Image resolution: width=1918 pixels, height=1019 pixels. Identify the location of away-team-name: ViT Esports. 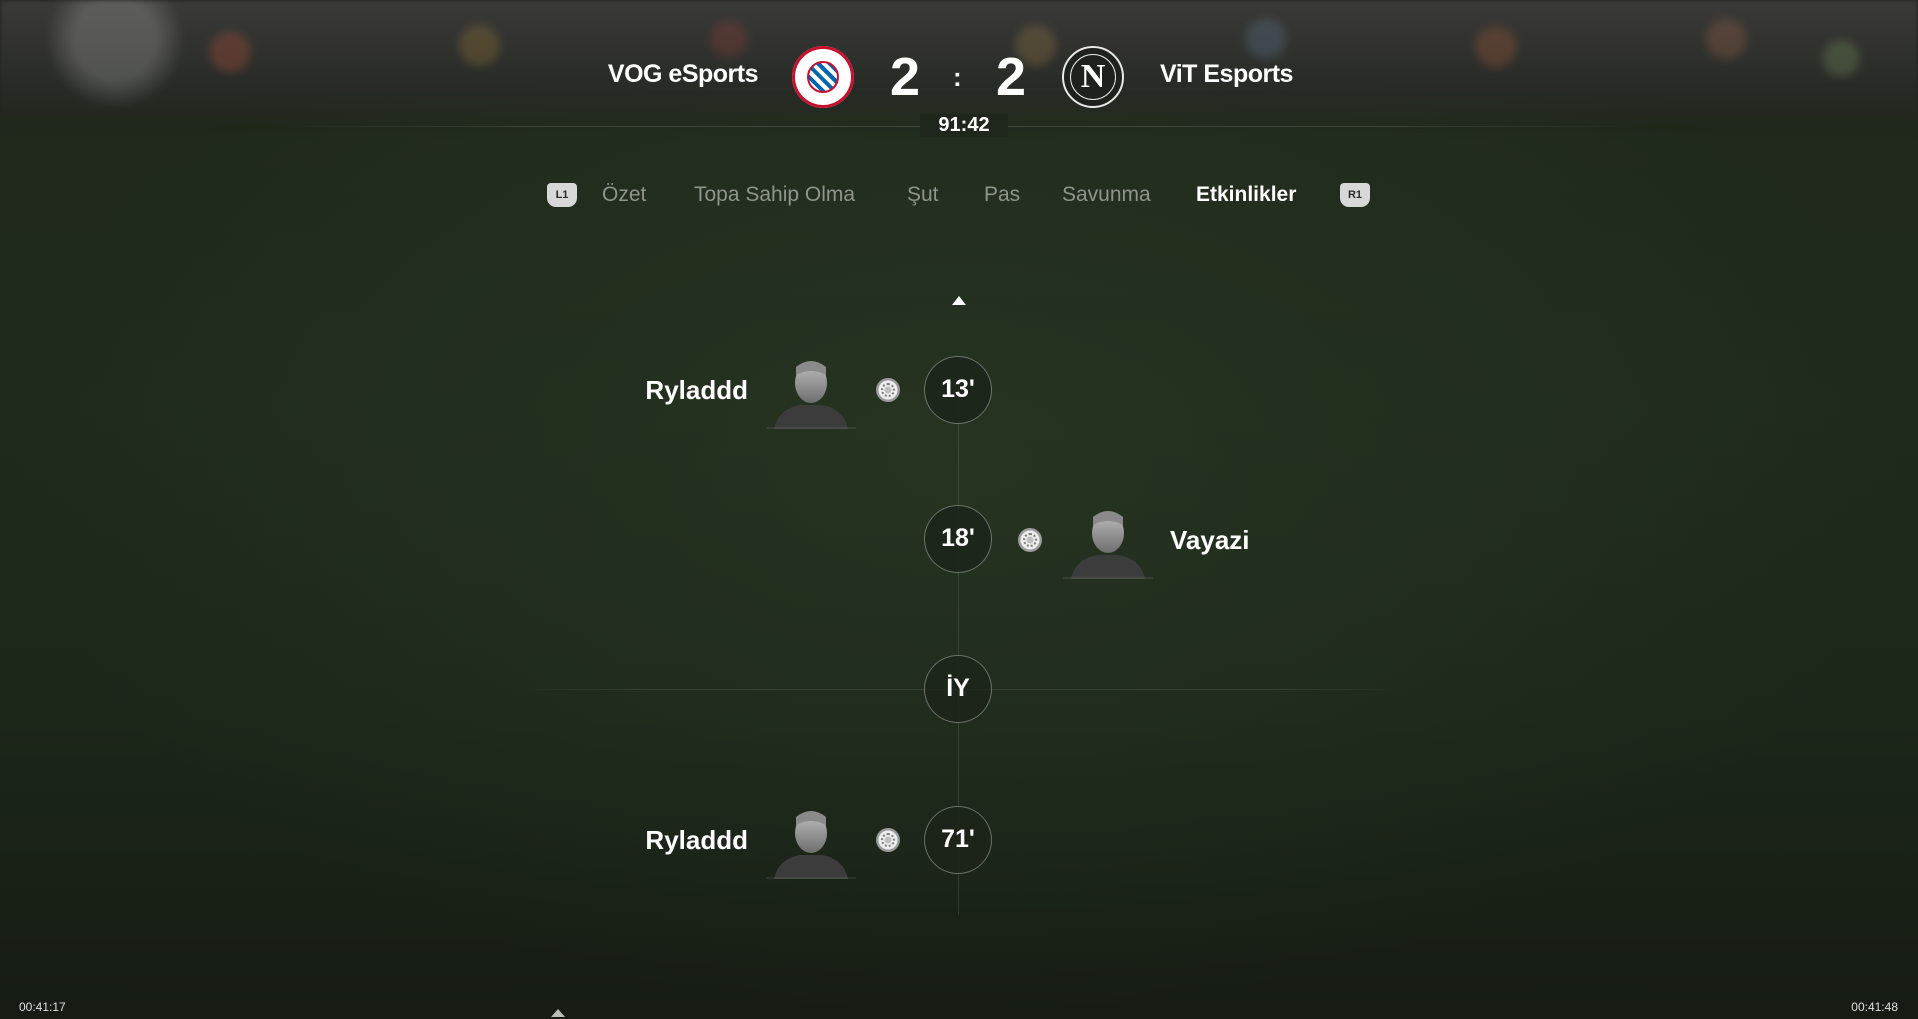
(1226, 74).